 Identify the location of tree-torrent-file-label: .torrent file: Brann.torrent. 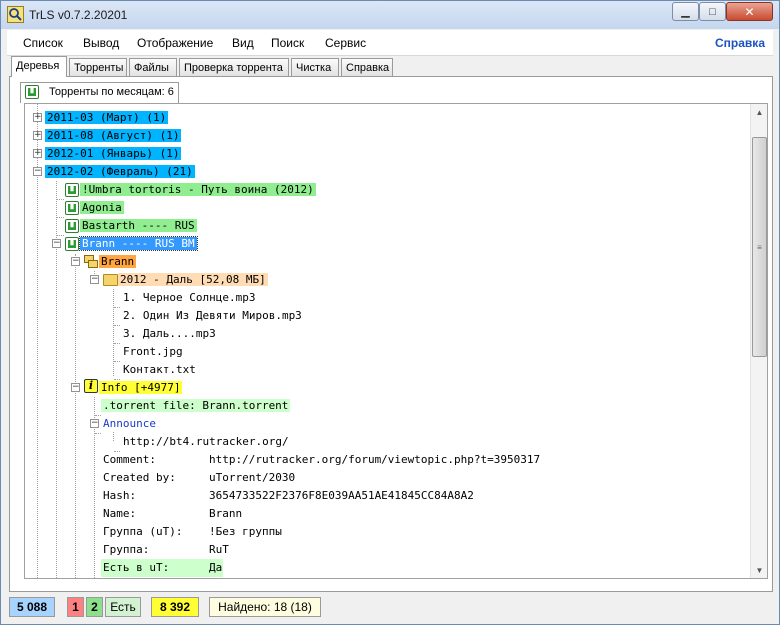
(196, 405).